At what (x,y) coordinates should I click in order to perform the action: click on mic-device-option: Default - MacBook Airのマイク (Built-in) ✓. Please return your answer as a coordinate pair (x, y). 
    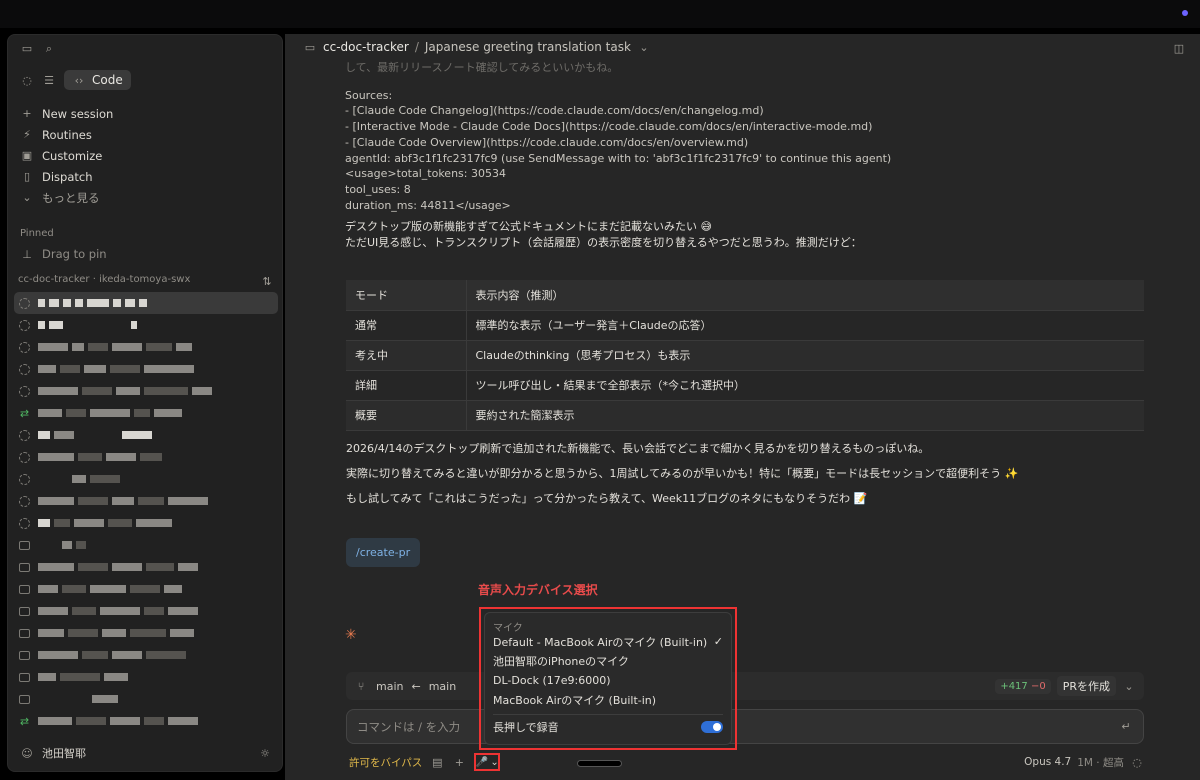
    Looking at the image, I should click on (608, 642).